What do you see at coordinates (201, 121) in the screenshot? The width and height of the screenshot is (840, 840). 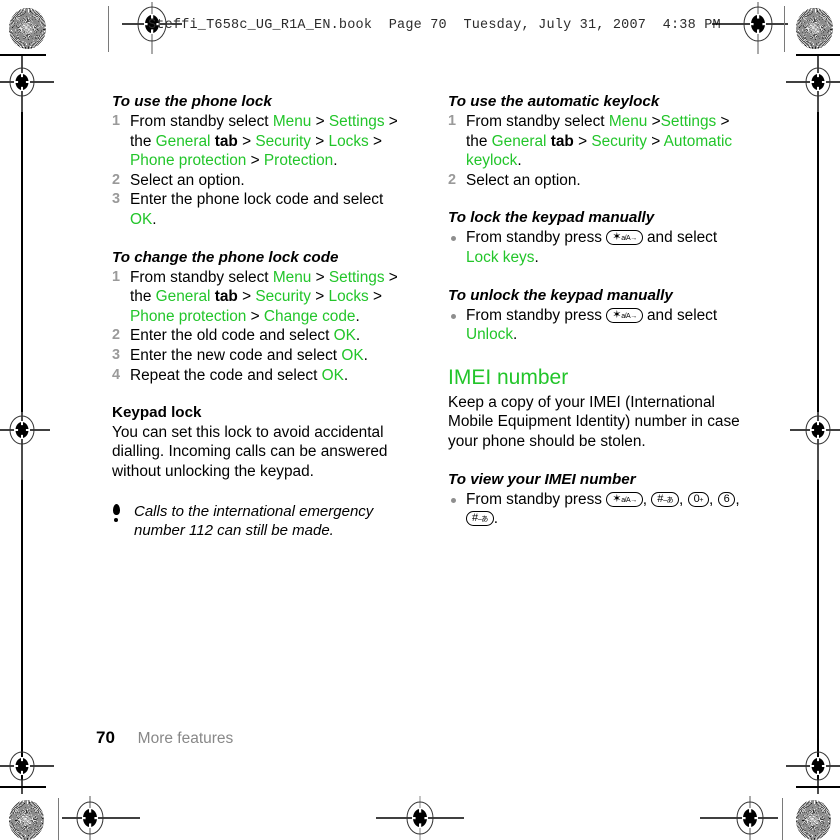 I see `body-text: From standby select` at bounding box center [201, 121].